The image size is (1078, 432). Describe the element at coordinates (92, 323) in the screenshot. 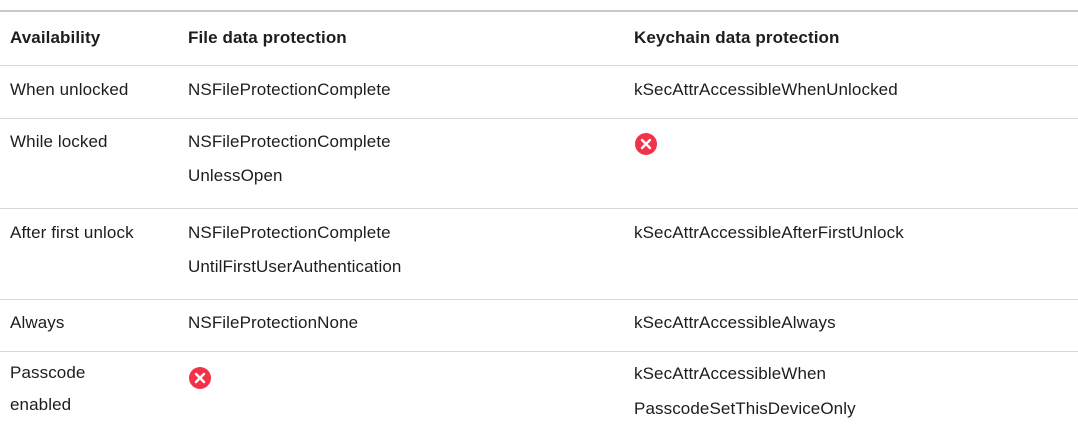

I see `availability-cell: Always` at that location.